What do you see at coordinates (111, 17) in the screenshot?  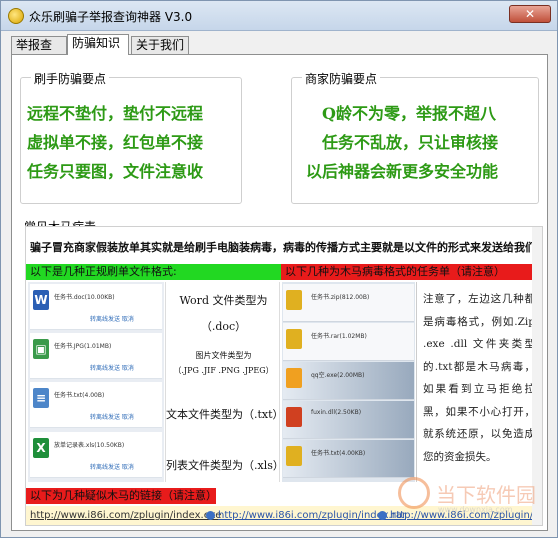 I see `window-title: 众乐刷骗子举报查询神器 V3.0` at bounding box center [111, 17].